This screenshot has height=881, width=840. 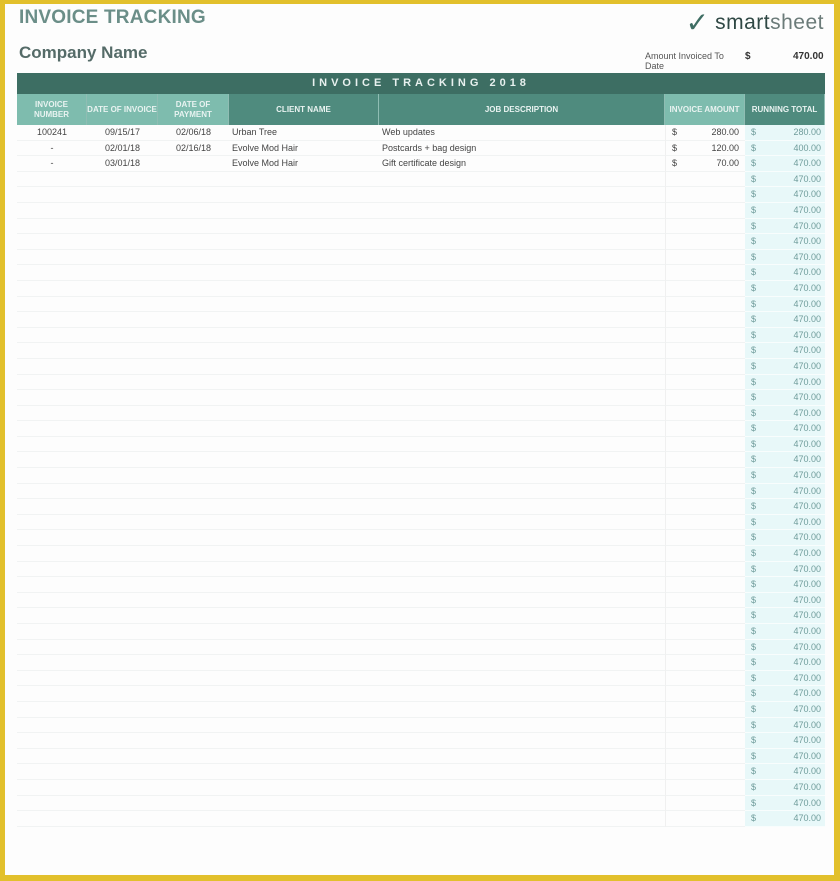 What do you see at coordinates (122, 133) in the screenshot?
I see `date-of-invoice-cell: 09/15/17` at bounding box center [122, 133].